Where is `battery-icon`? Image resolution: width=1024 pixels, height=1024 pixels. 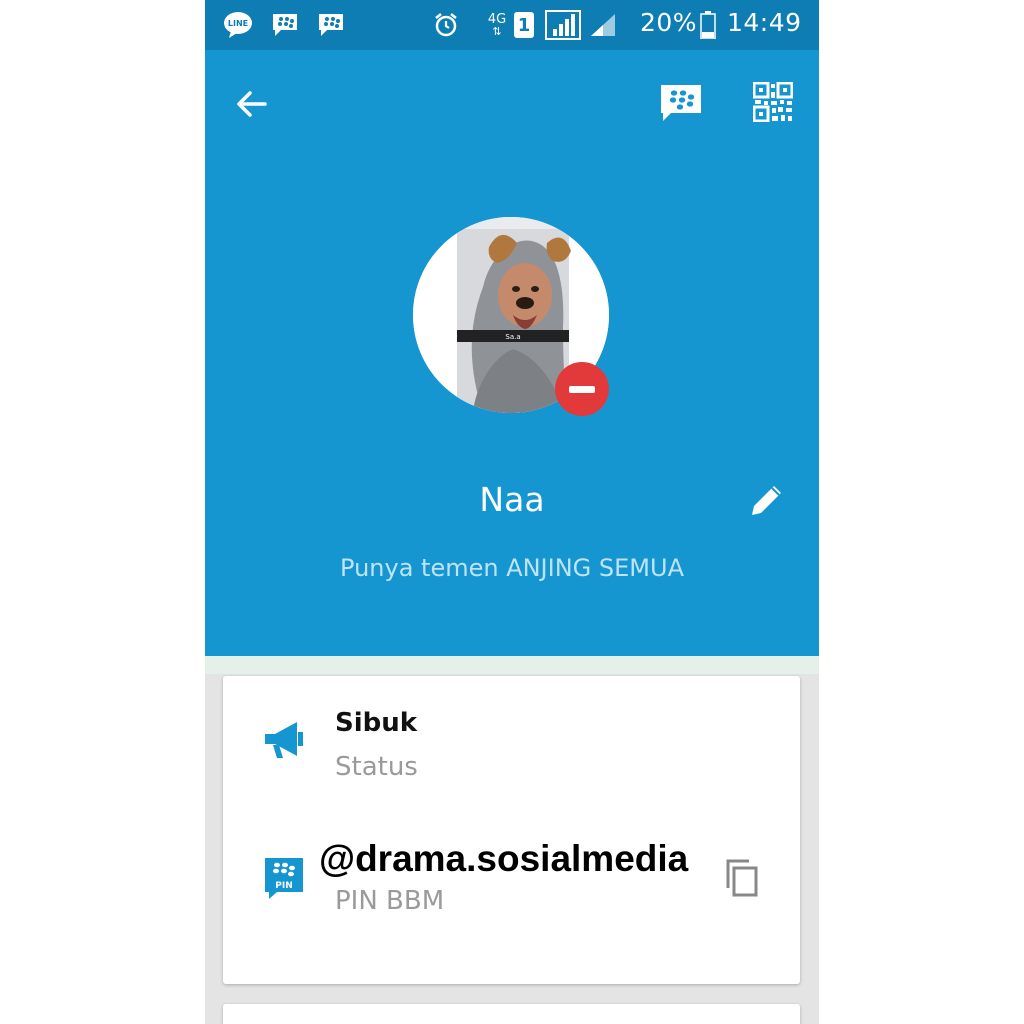 battery-icon is located at coordinates (708, 25).